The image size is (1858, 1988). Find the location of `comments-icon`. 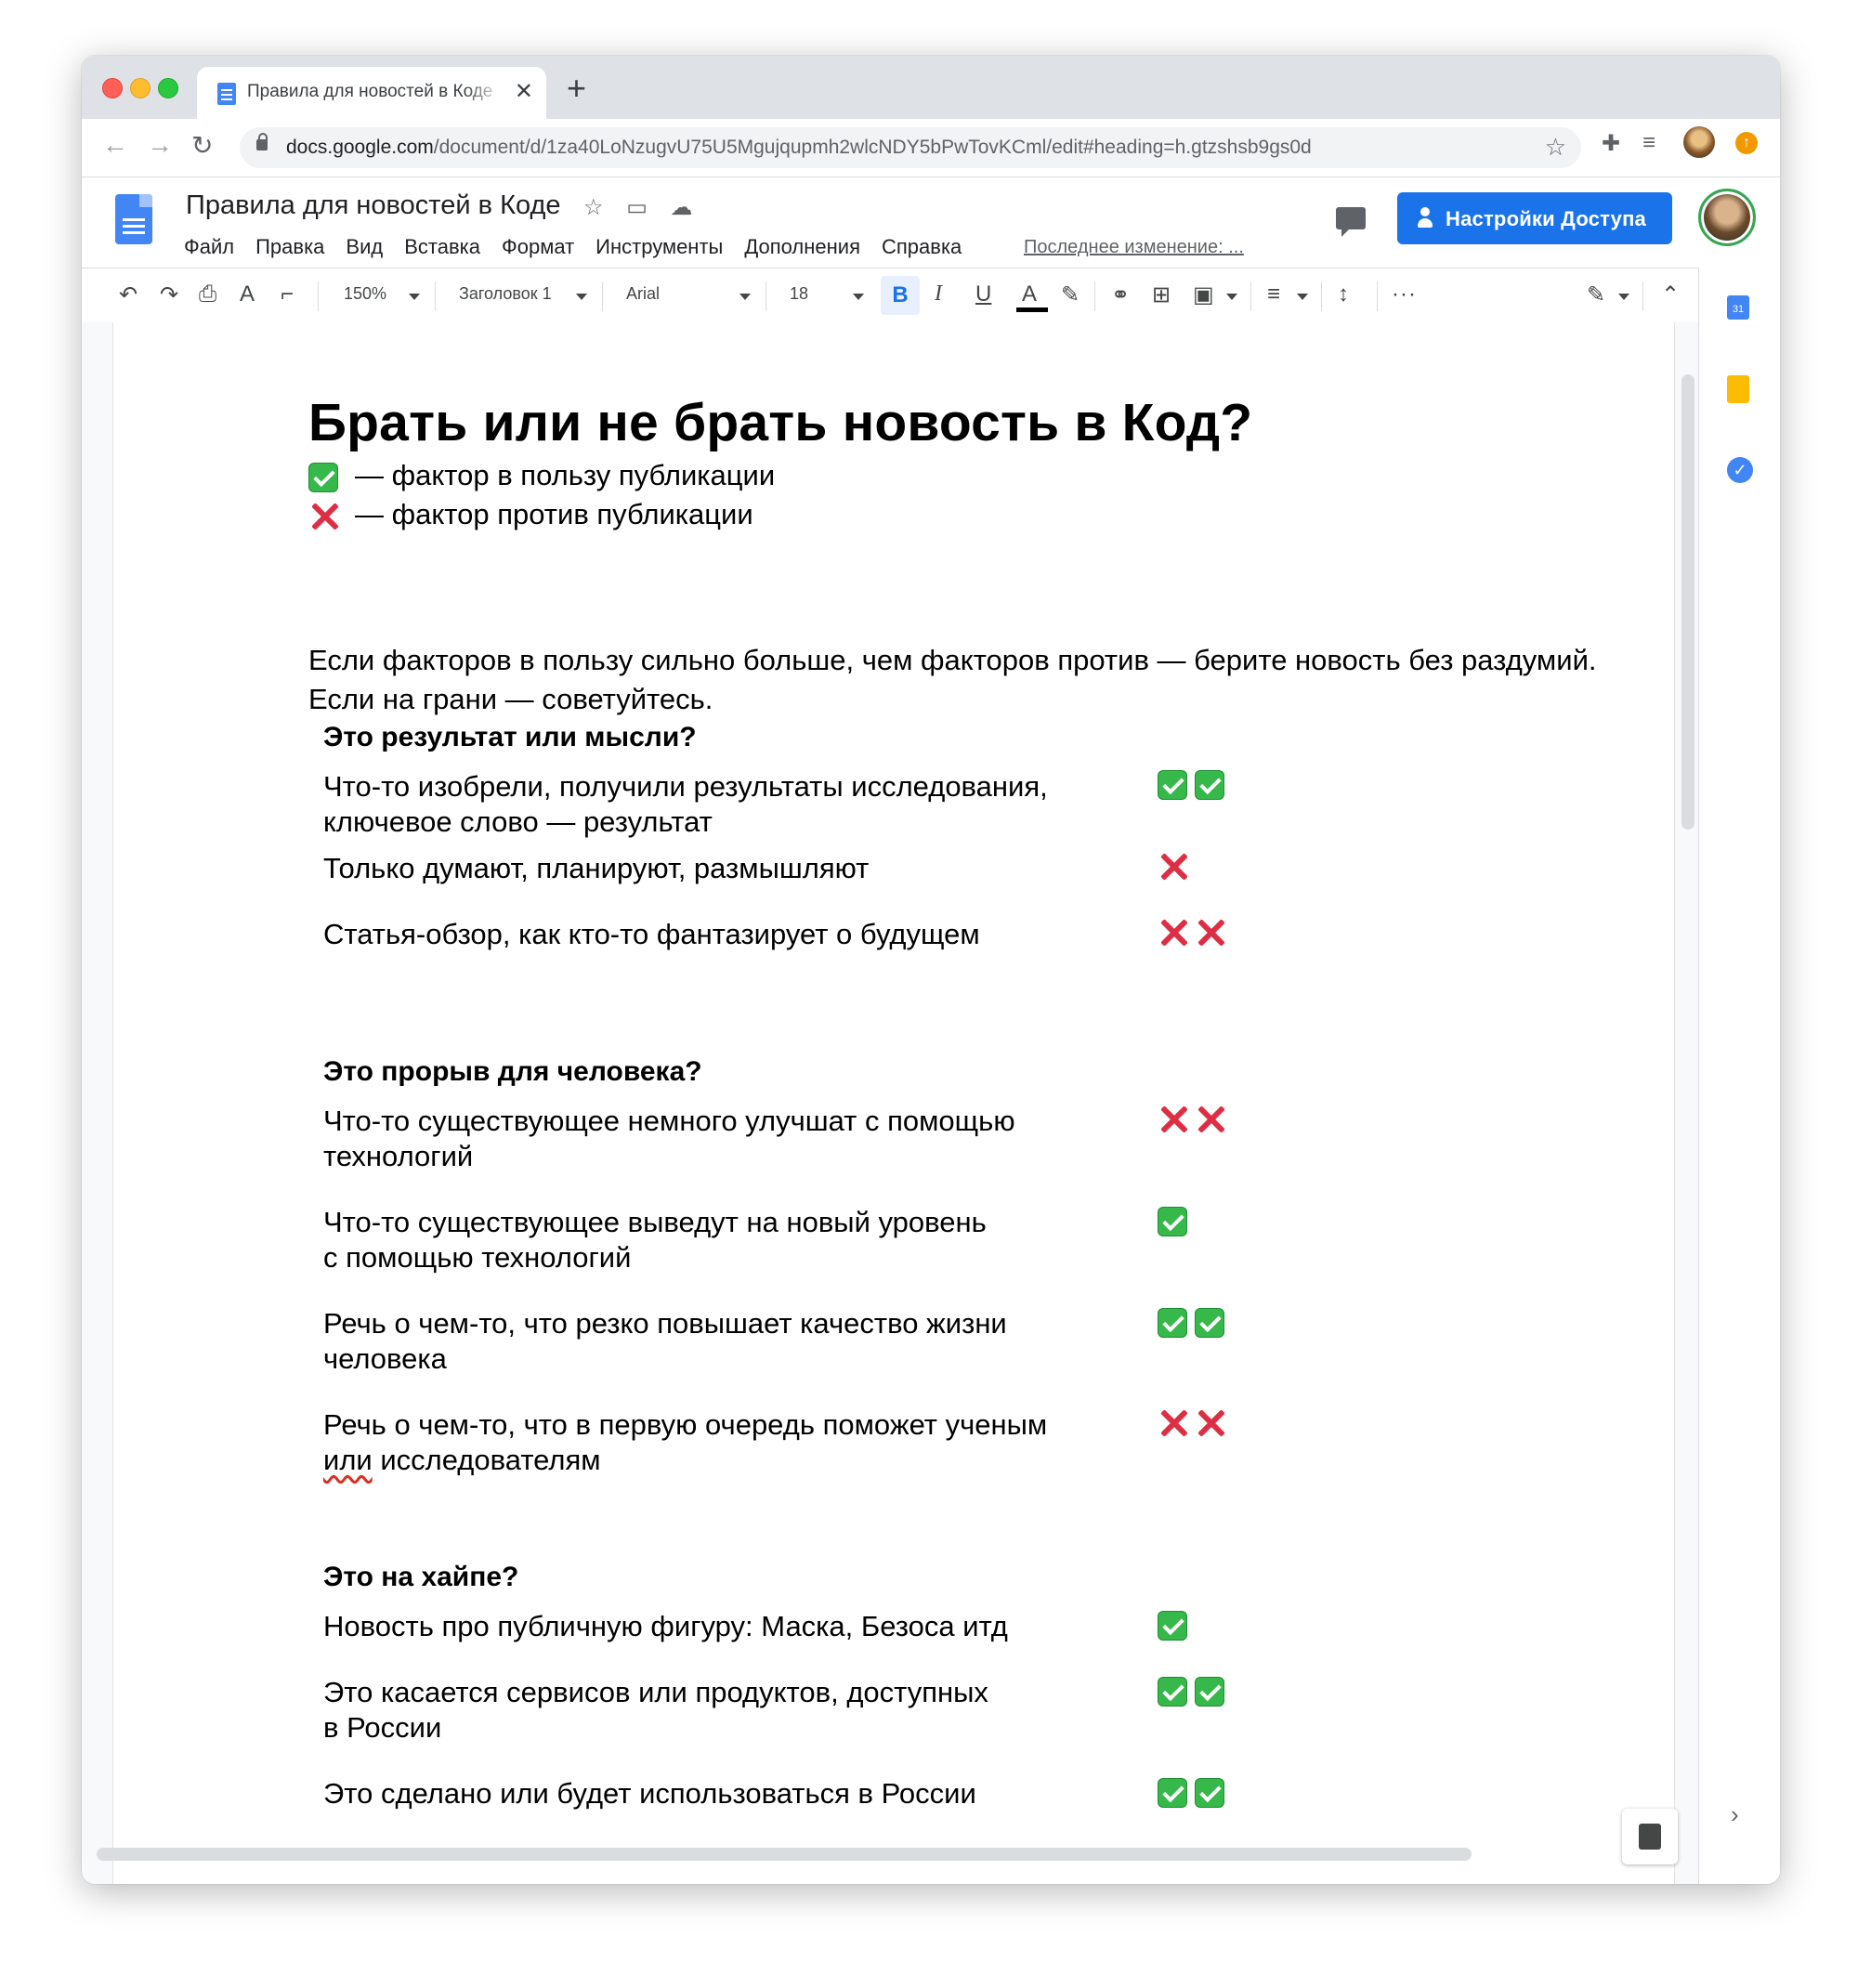

comments-icon is located at coordinates (1351, 222).